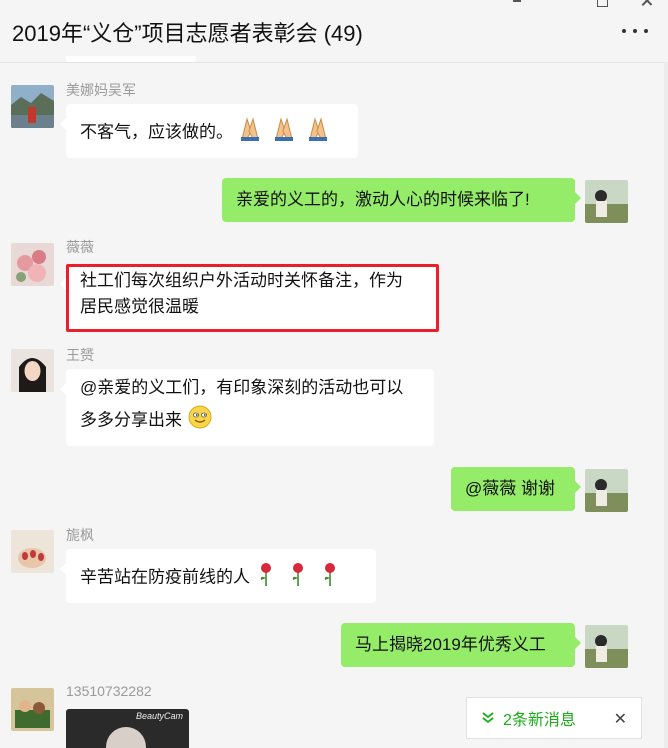  What do you see at coordinates (450, 644) in the screenshot?
I see `message-text: 马上揭晓2019年优秀义工` at bounding box center [450, 644].